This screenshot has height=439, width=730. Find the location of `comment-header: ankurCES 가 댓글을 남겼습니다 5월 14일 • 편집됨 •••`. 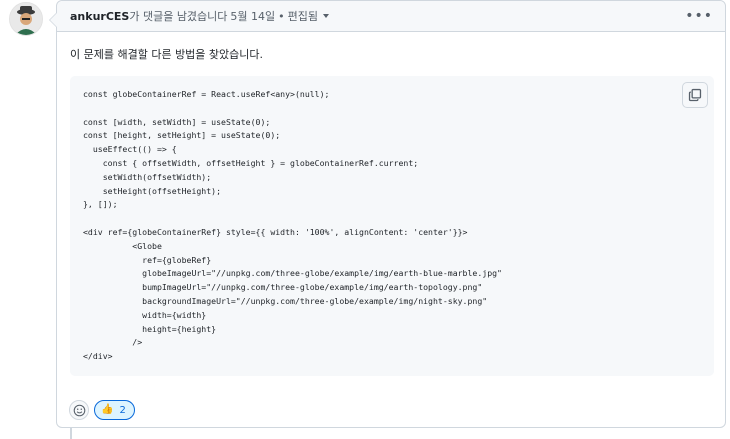

comment-header: ankurCES 가 댓글을 남겼습니다 5월 14일 • 편집됨 ••• is located at coordinates (391, 16).